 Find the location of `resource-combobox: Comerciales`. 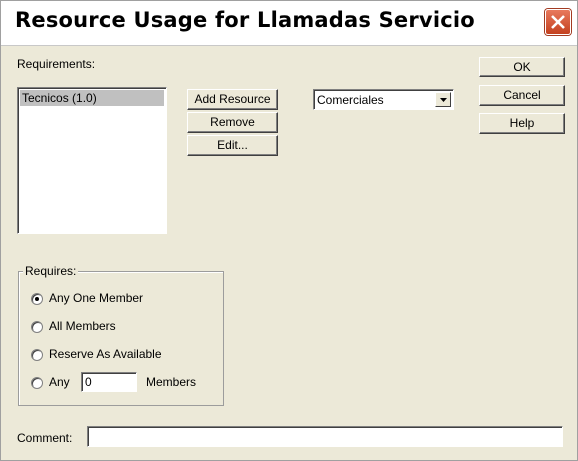

resource-combobox: Comerciales is located at coordinates (383, 99).